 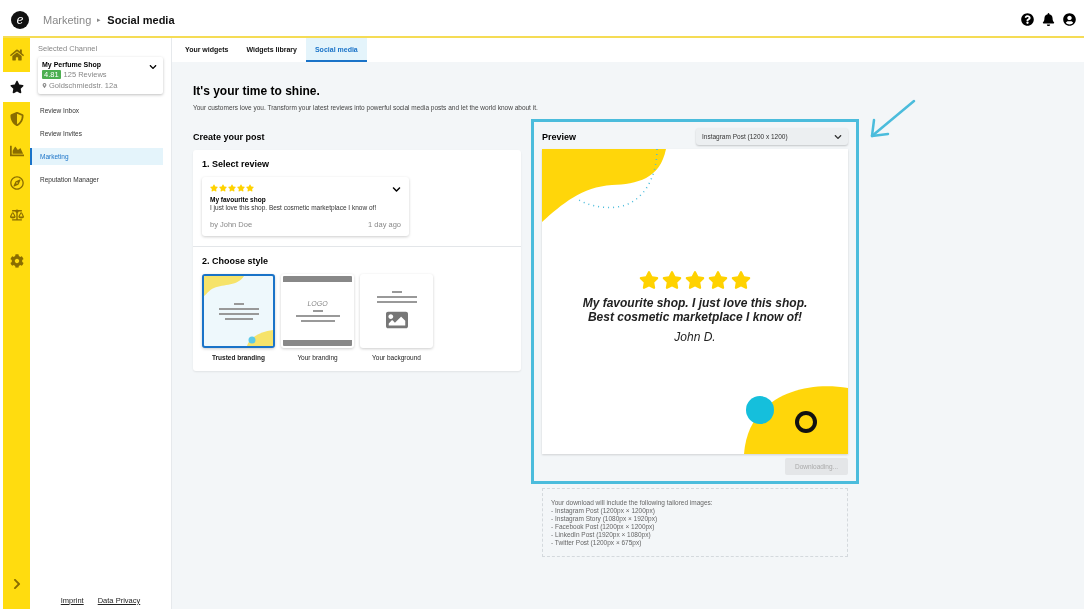 What do you see at coordinates (16, 261) in the screenshot?
I see `gear-icon` at bounding box center [16, 261].